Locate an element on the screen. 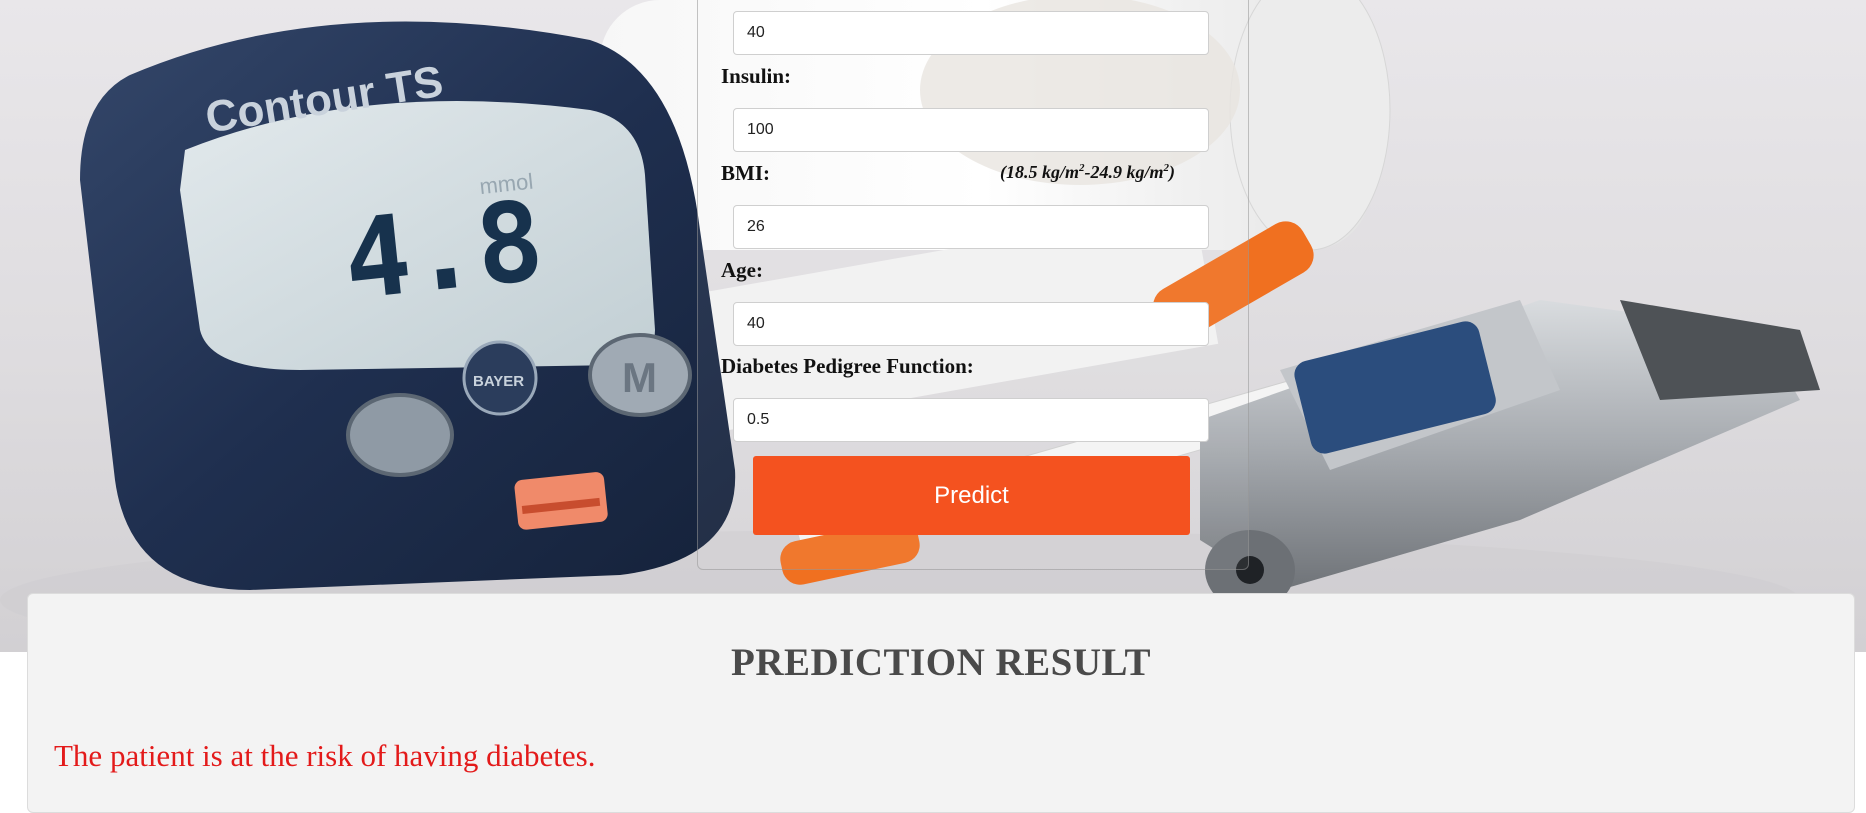 This screenshot has width=1866, height=813. svg-text: BAYER is located at coordinates (498, 381).